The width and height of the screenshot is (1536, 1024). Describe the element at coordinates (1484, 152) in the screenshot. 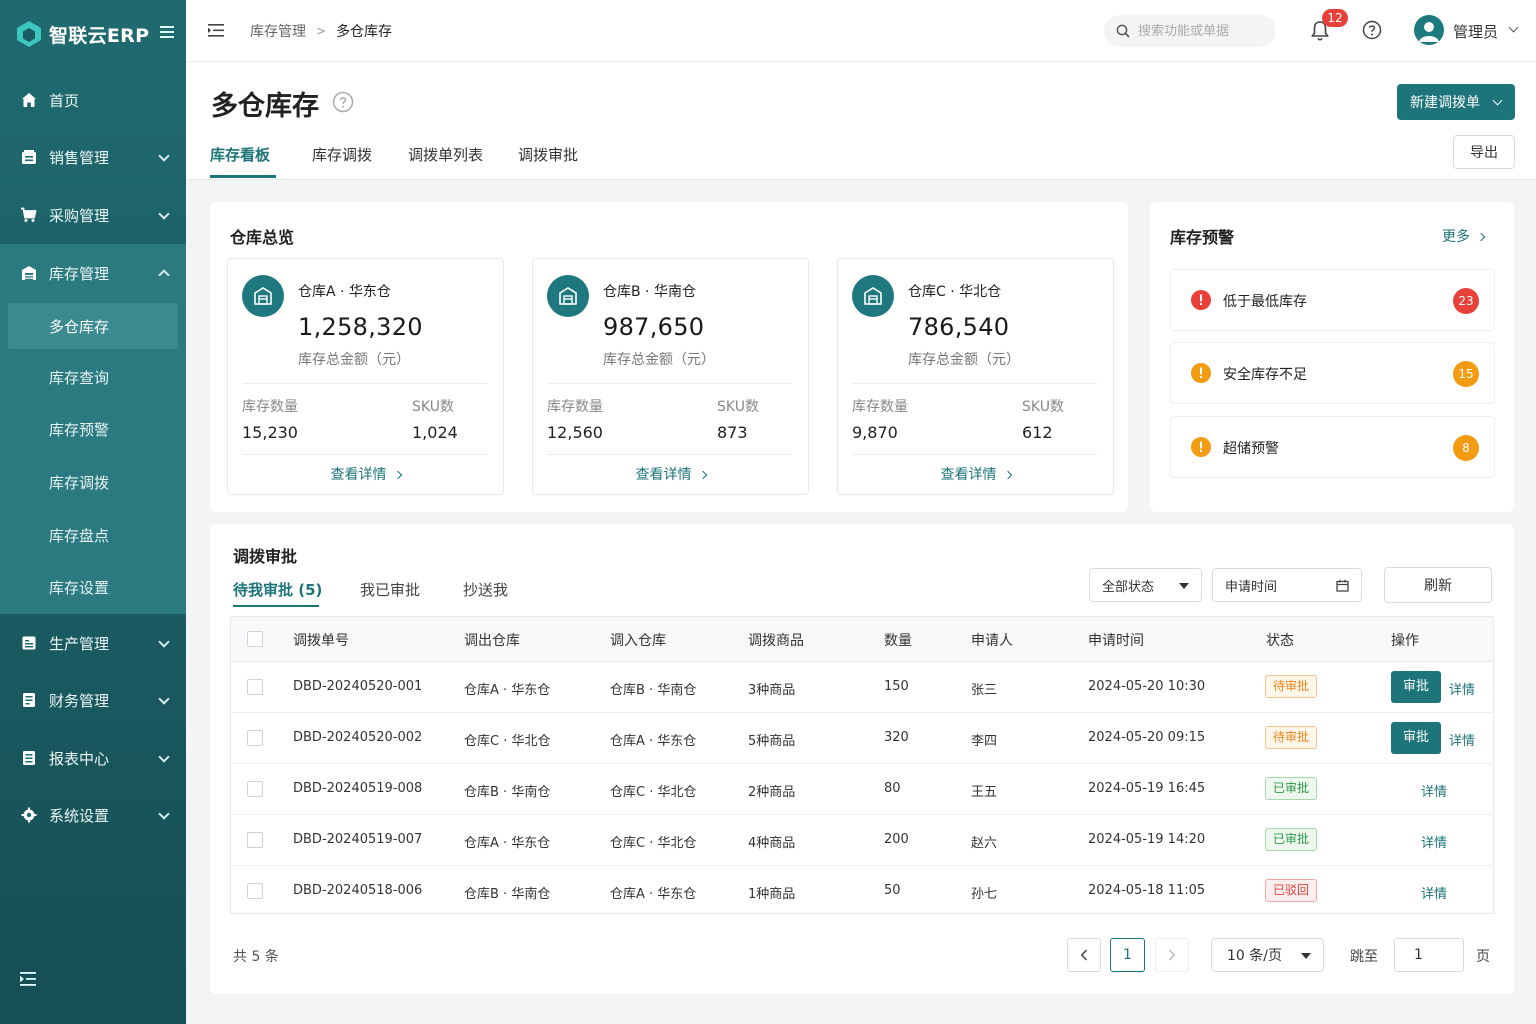

I see `export-button: 导出` at that location.